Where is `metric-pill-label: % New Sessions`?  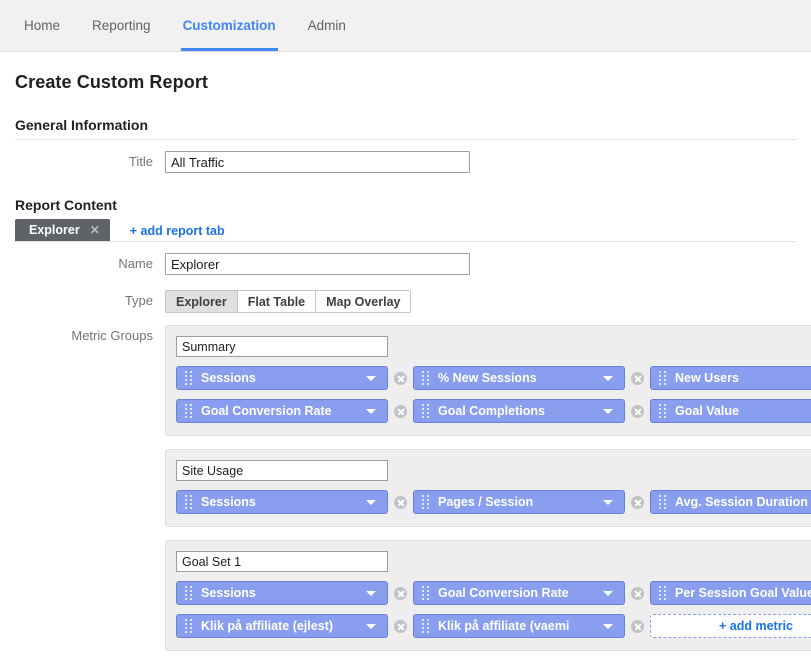
metric-pill-label: % New Sessions is located at coordinates (487, 378).